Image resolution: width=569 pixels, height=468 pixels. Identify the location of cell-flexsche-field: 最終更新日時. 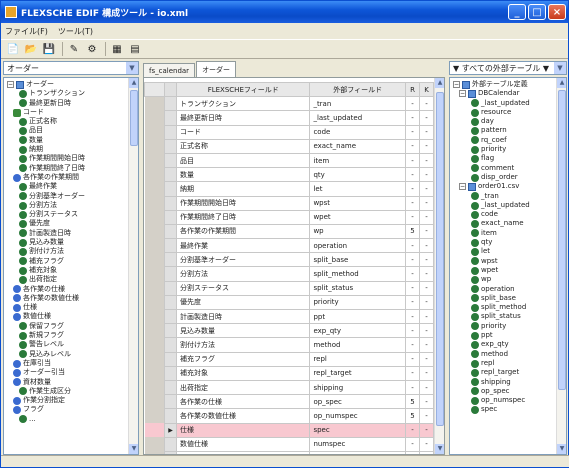
(243, 118).